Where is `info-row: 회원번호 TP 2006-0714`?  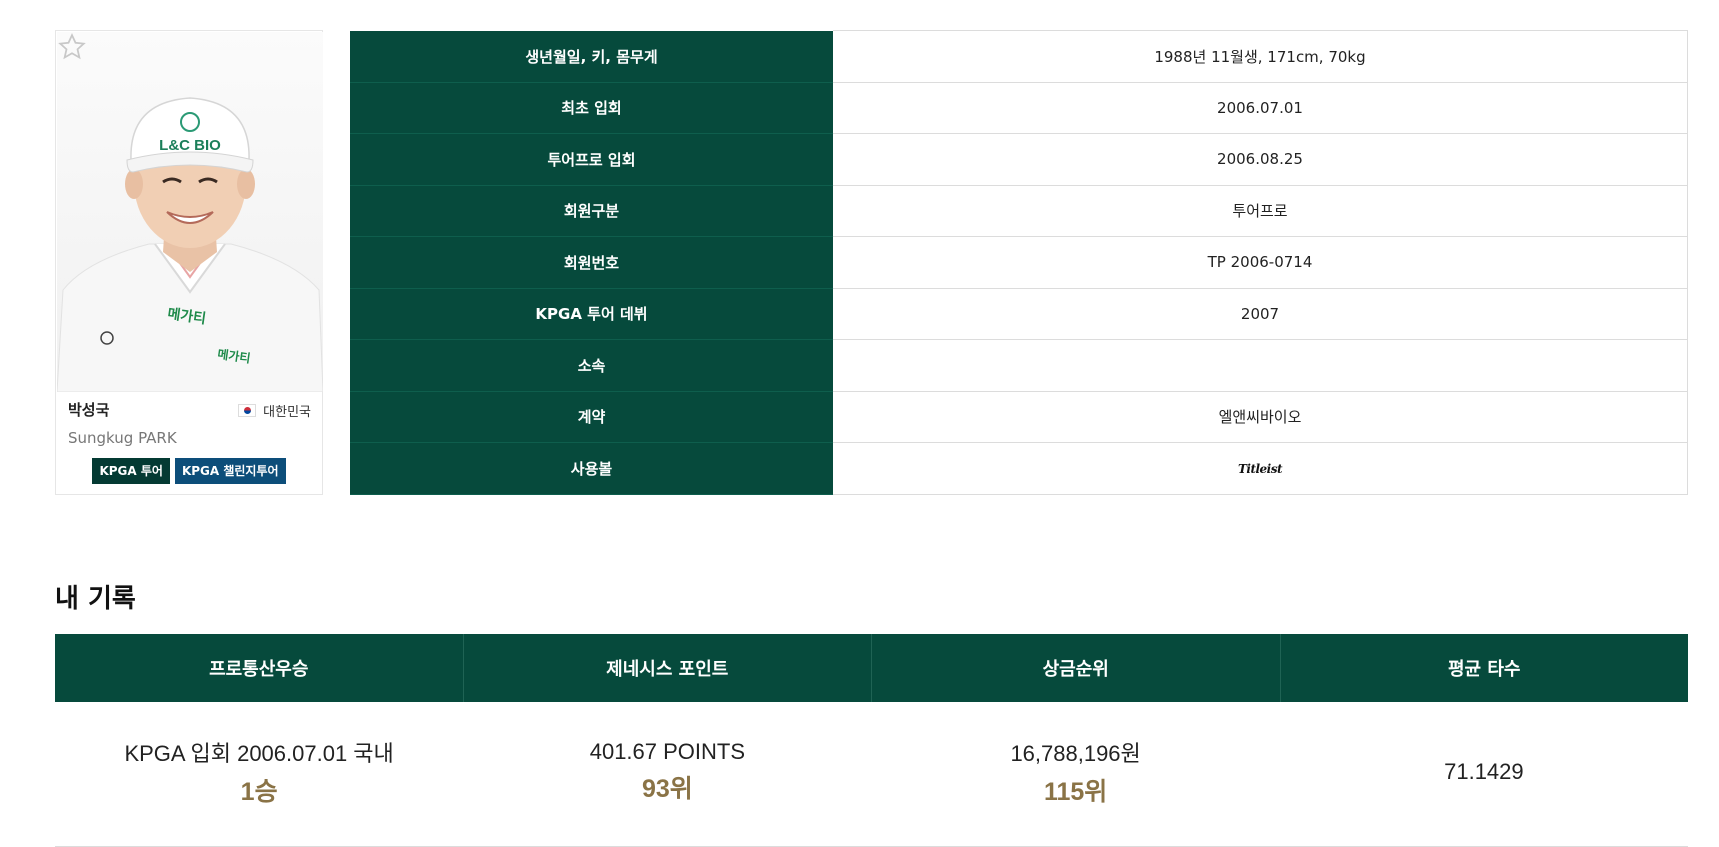 info-row: 회원번호 TP 2006-0714 is located at coordinates (1019, 262).